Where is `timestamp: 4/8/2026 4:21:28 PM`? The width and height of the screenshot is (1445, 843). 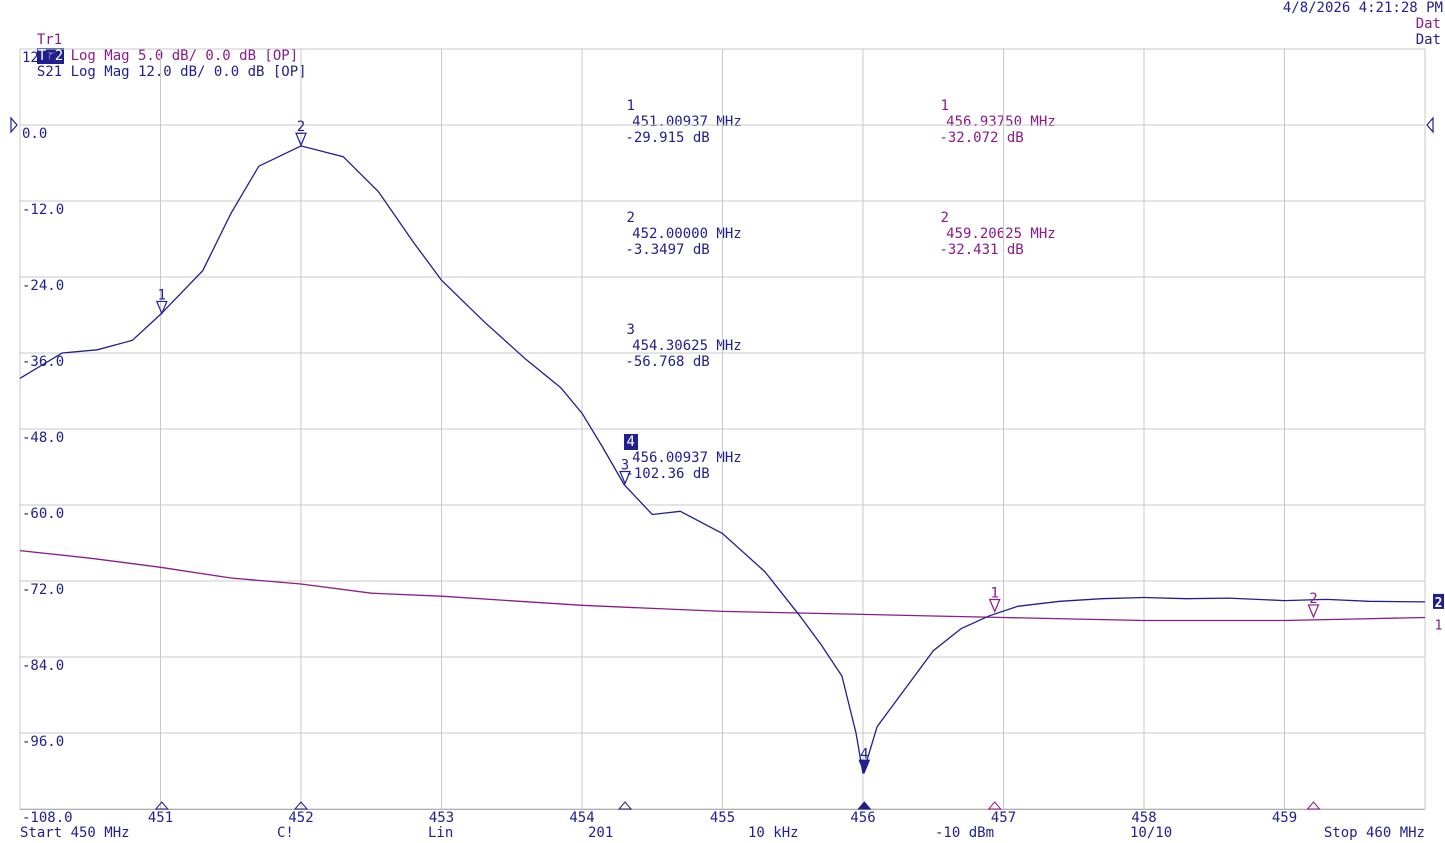
timestamp: 4/8/2026 4:21:28 PM is located at coordinates (1362, 8).